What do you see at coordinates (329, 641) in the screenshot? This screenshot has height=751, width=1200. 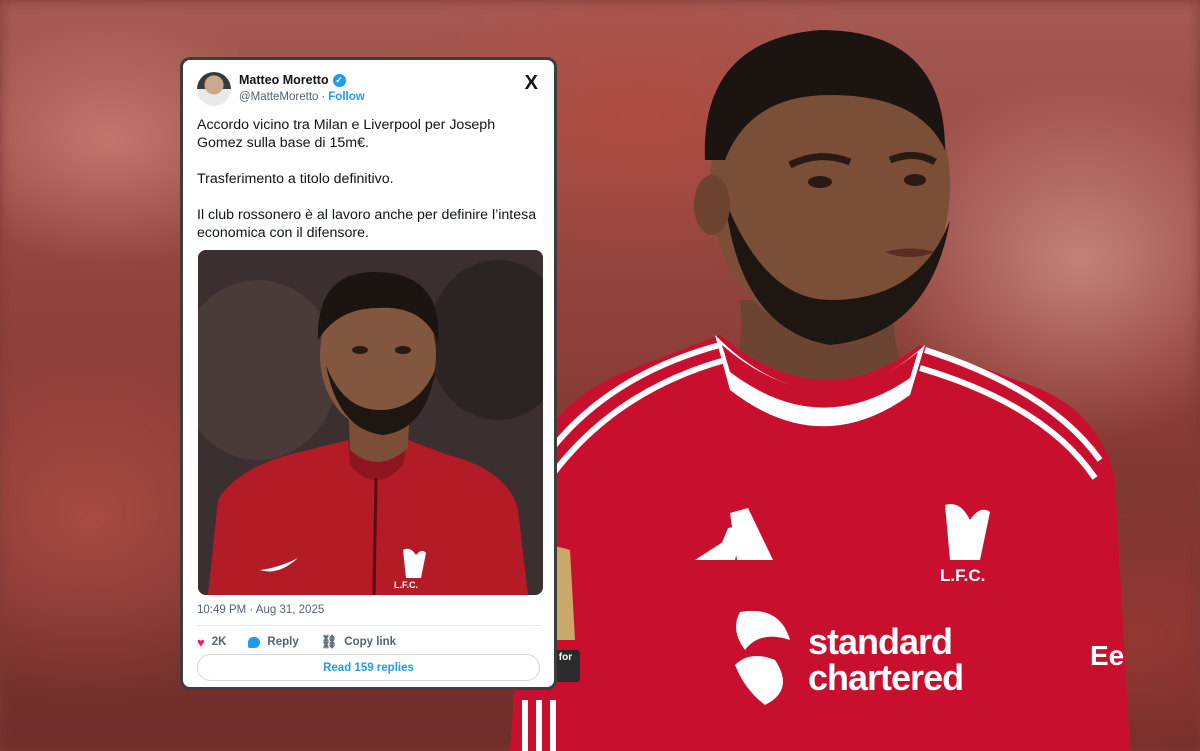 I see `link-icon: ⛓` at bounding box center [329, 641].